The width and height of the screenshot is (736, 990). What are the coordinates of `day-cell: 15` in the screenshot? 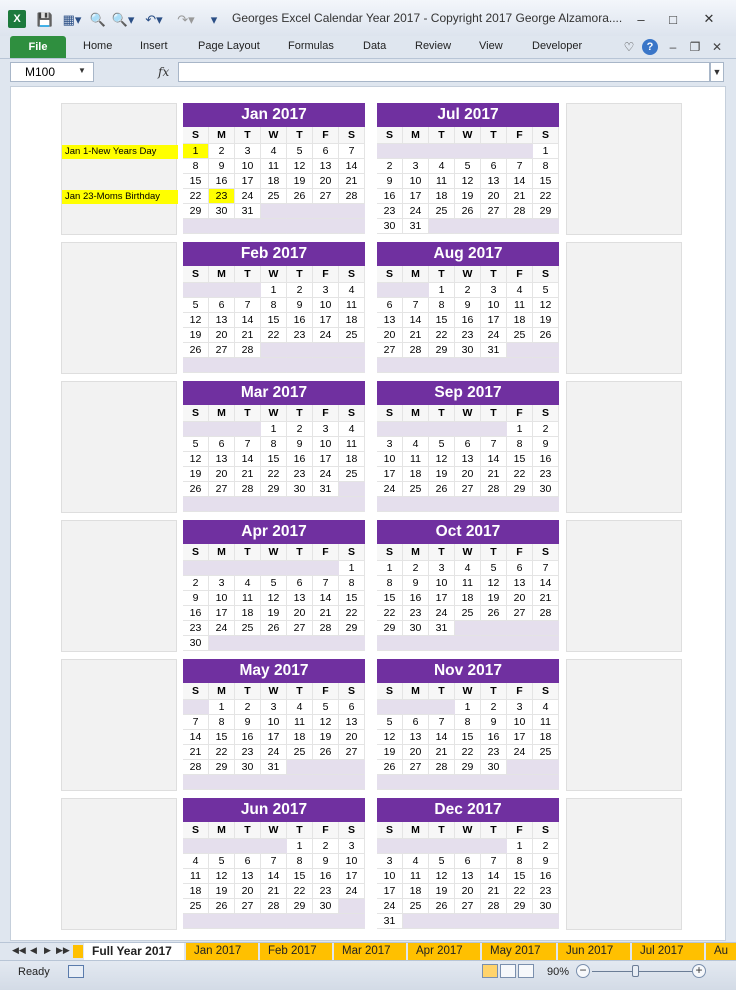 It's located at (352, 598).